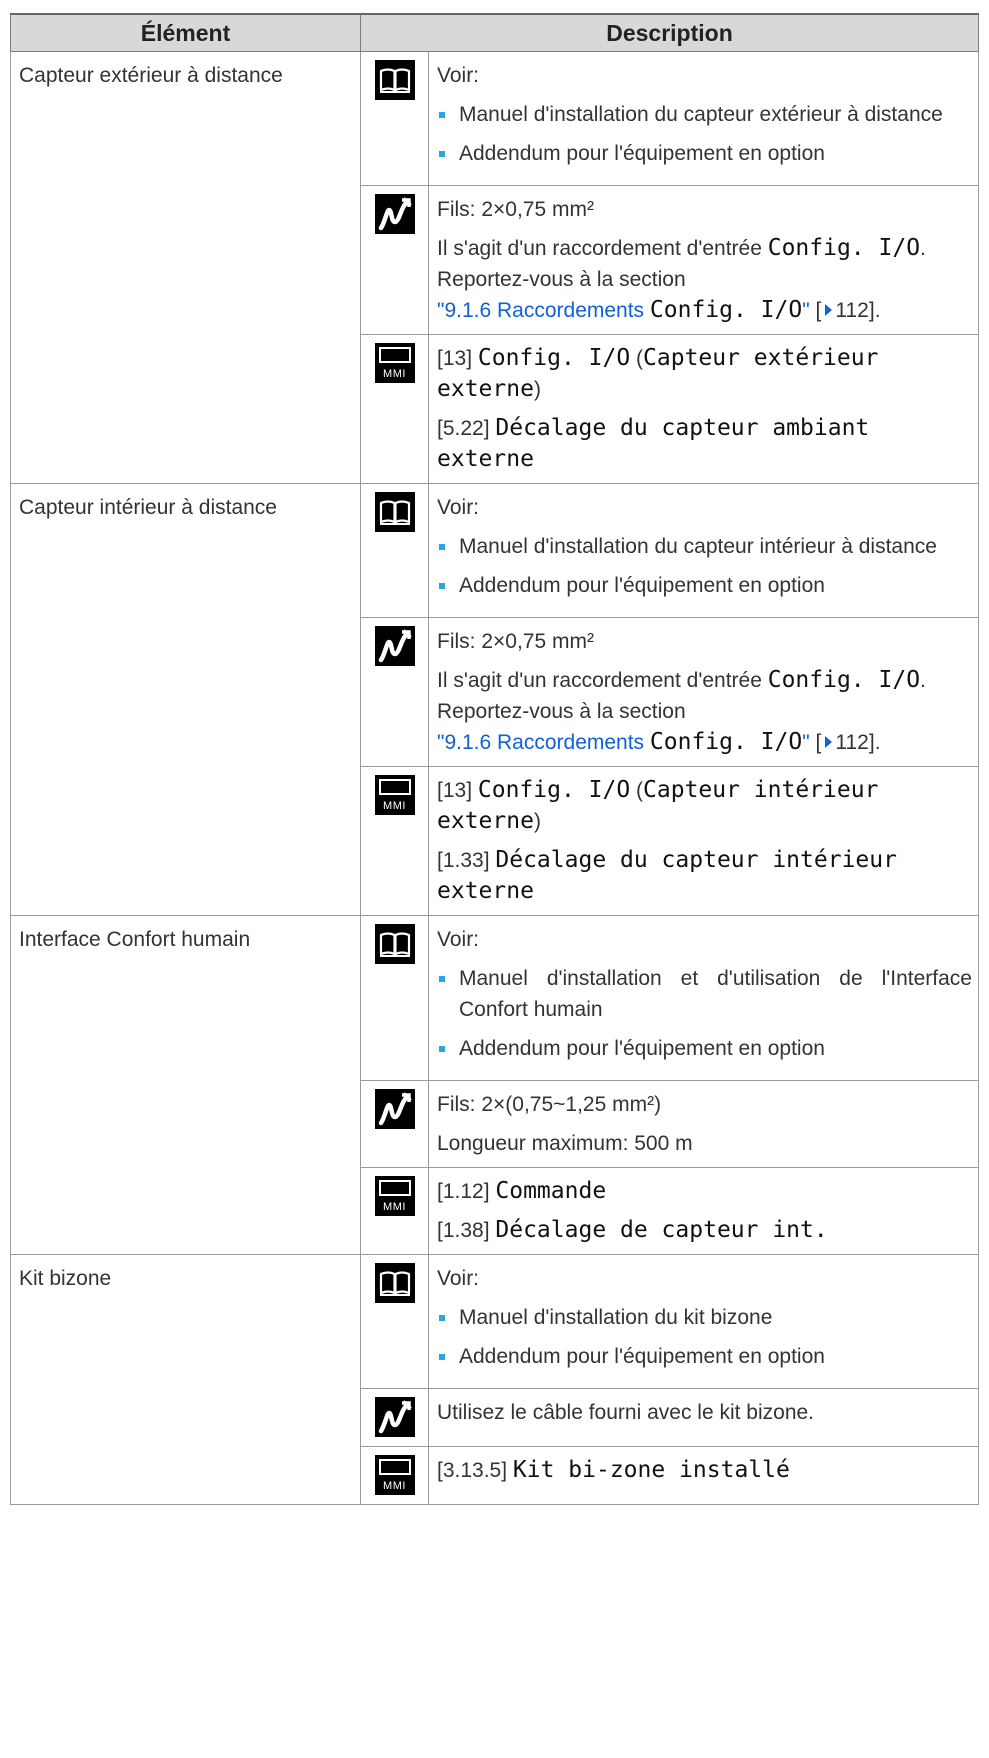 The width and height of the screenshot is (989, 1758). Describe the element at coordinates (185, 1379) in the screenshot. I see `item-cell: Kit bizone` at that location.